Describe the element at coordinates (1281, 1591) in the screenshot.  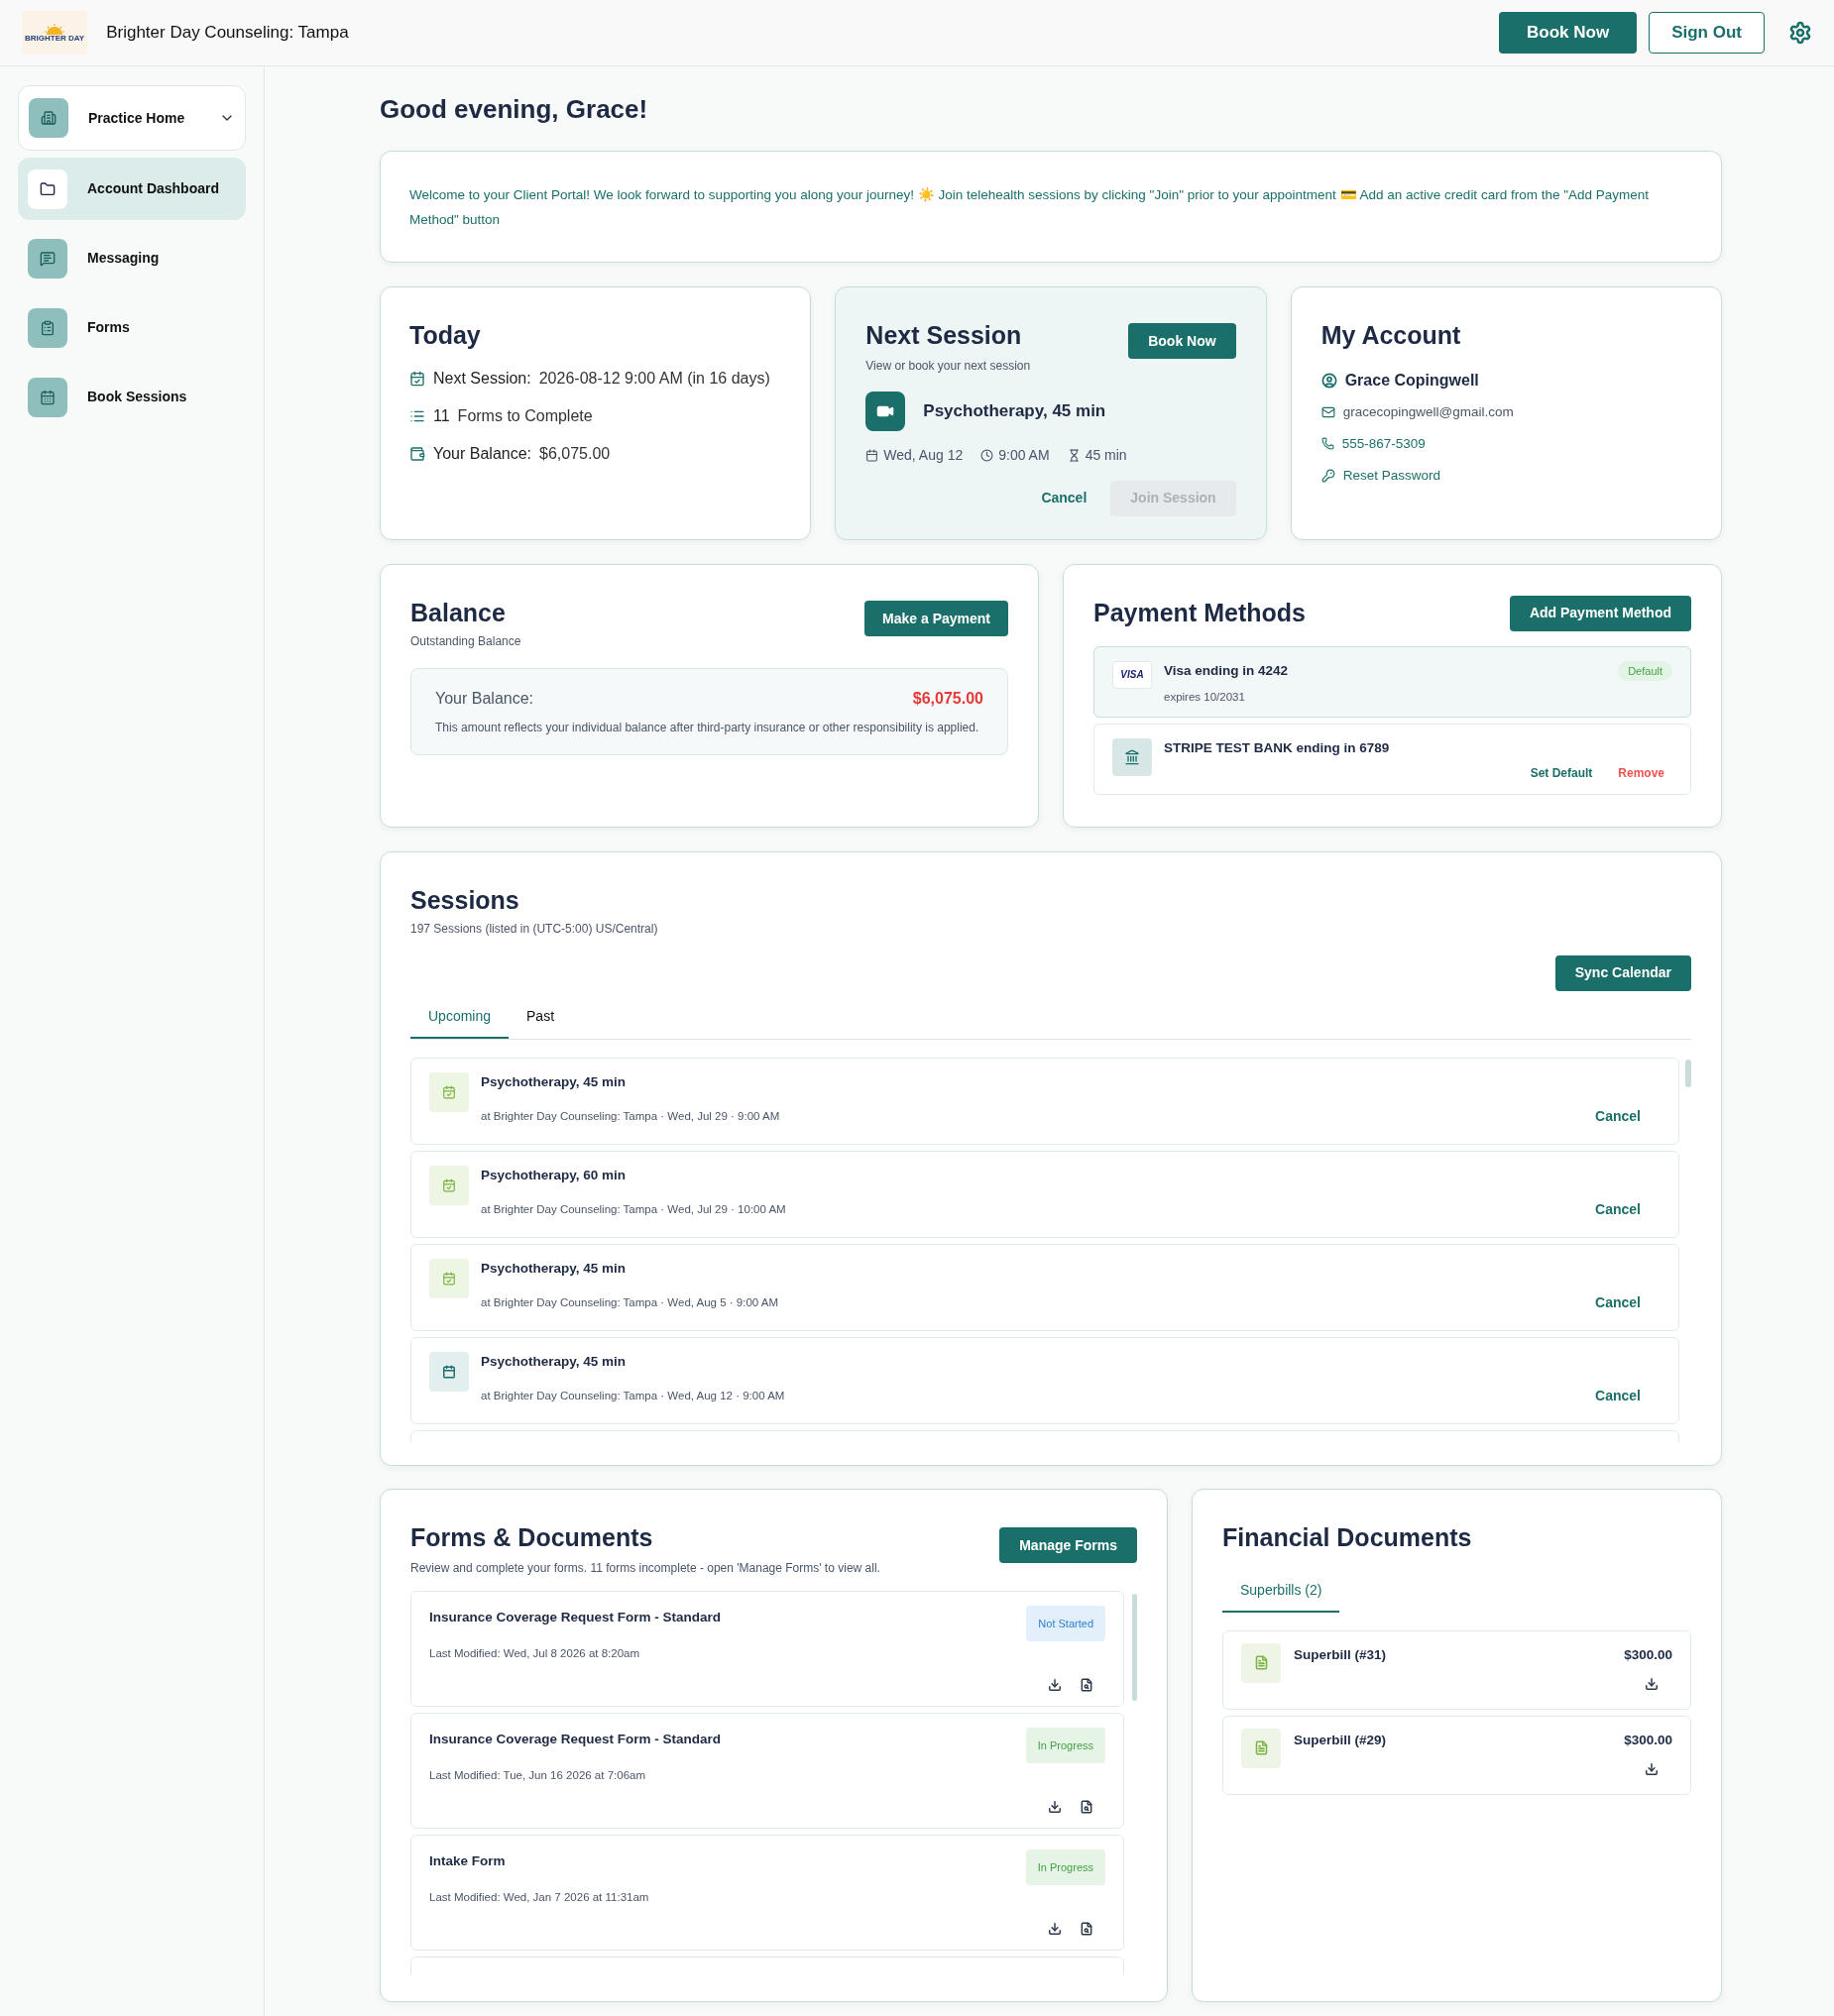
I see `tab: Superbills (2)` at that location.